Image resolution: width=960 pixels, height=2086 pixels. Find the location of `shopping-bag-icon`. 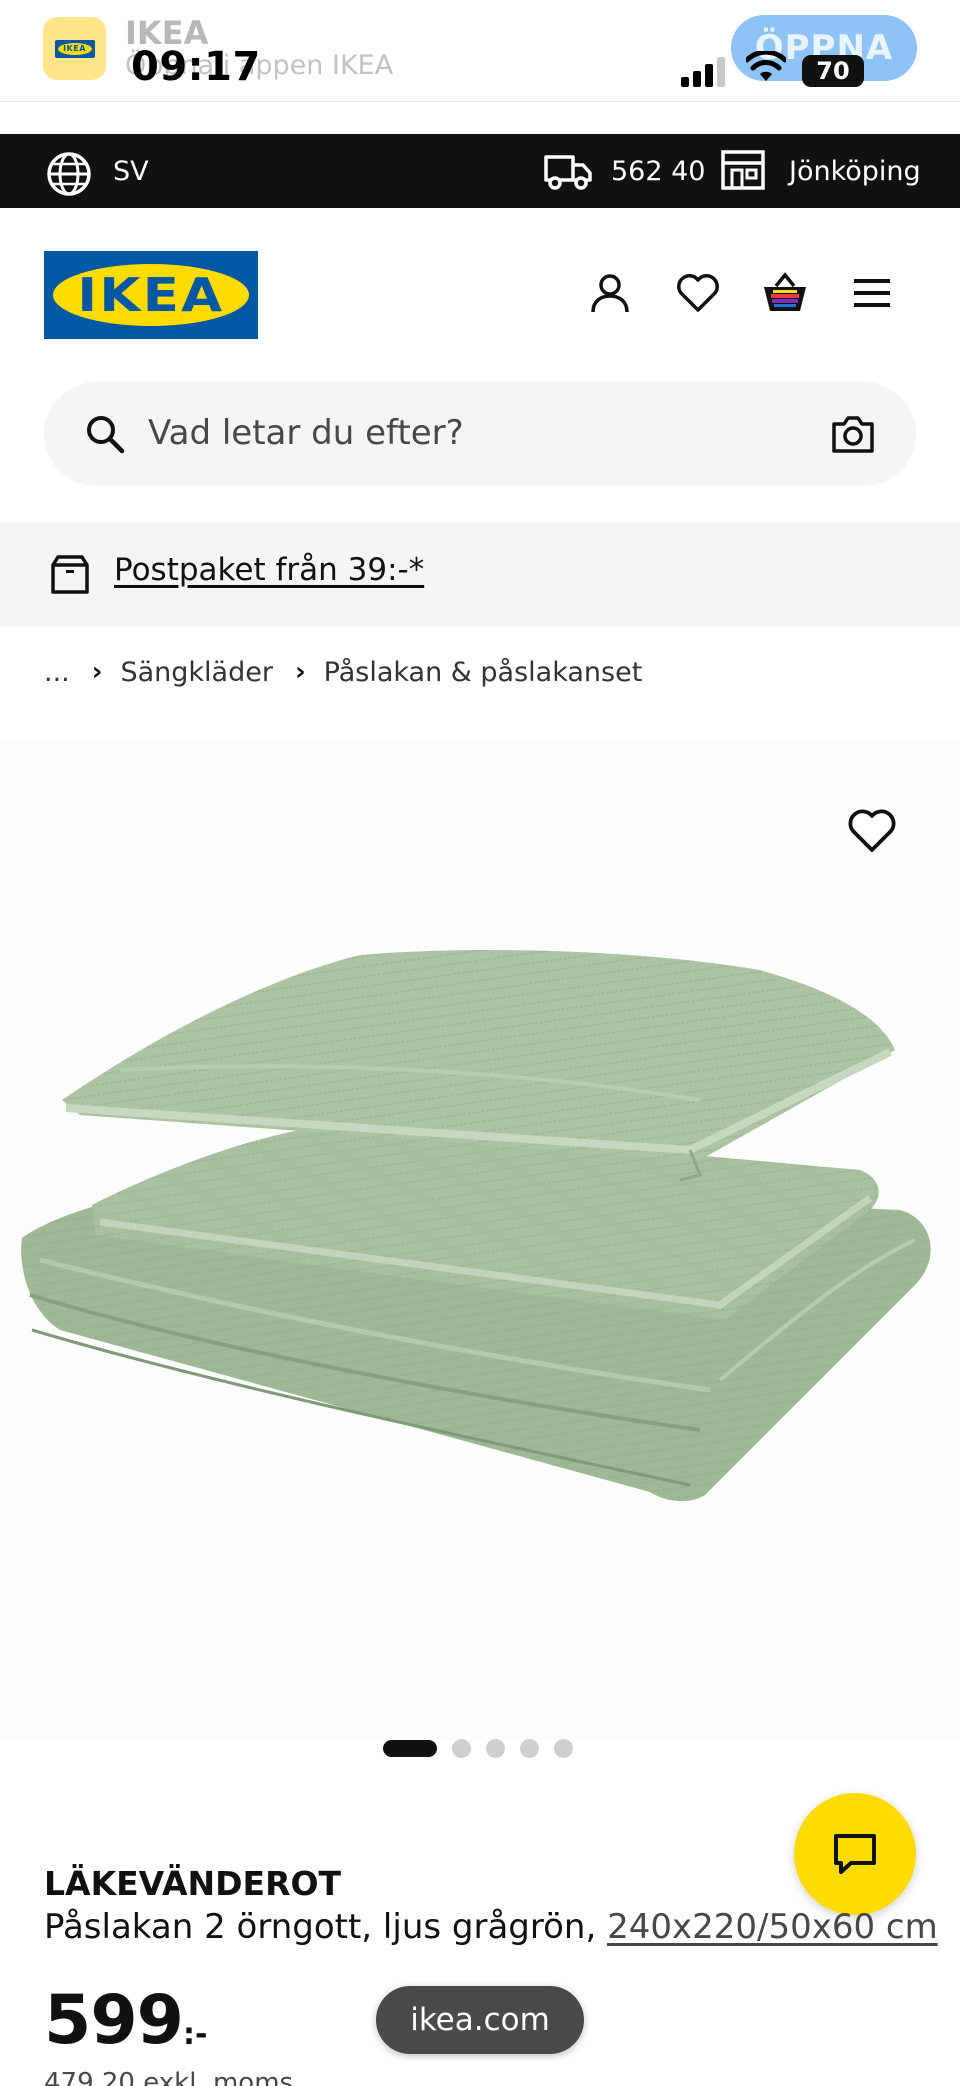

shopping-bag-icon is located at coordinates (785, 293).